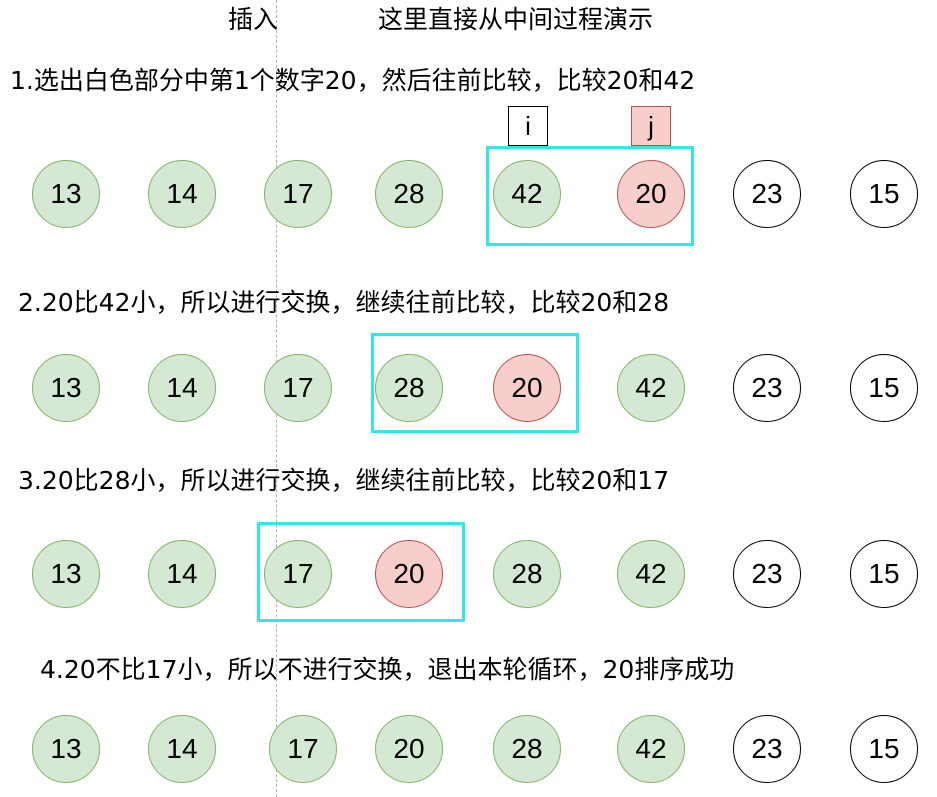 This screenshot has width=937, height=797. What do you see at coordinates (253, 19) in the screenshot?
I see `insert-label: 插入` at bounding box center [253, 19].